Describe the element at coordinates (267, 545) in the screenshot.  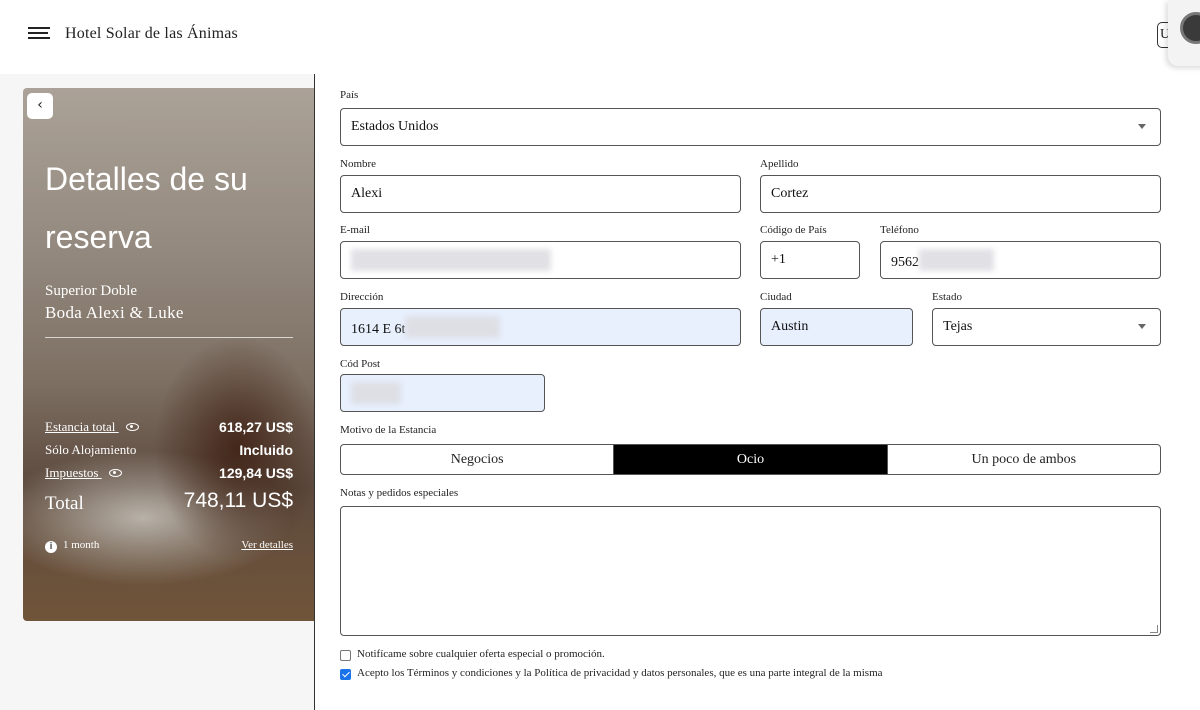
I see `view-details-link: Ver detalles` at that location.